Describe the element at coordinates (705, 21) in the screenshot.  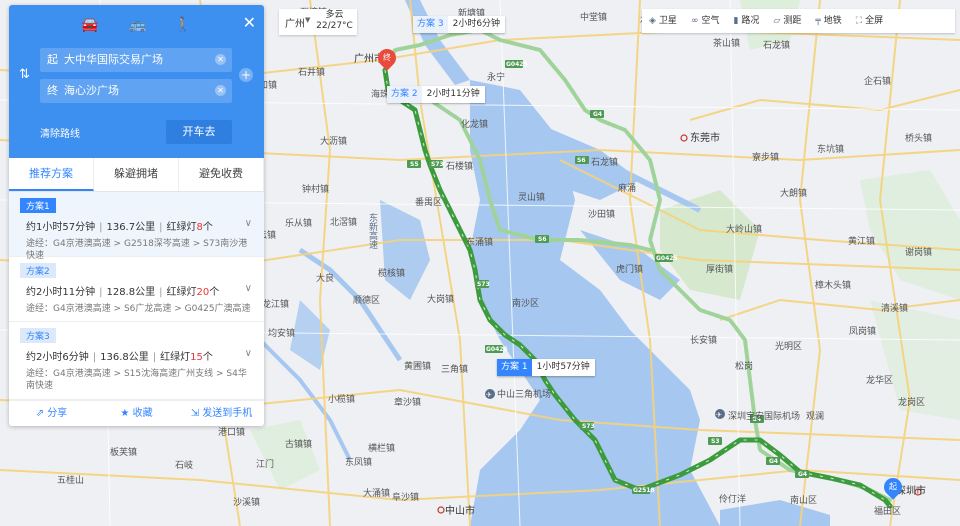
I see `air-button: ∞ 空气` at that location.